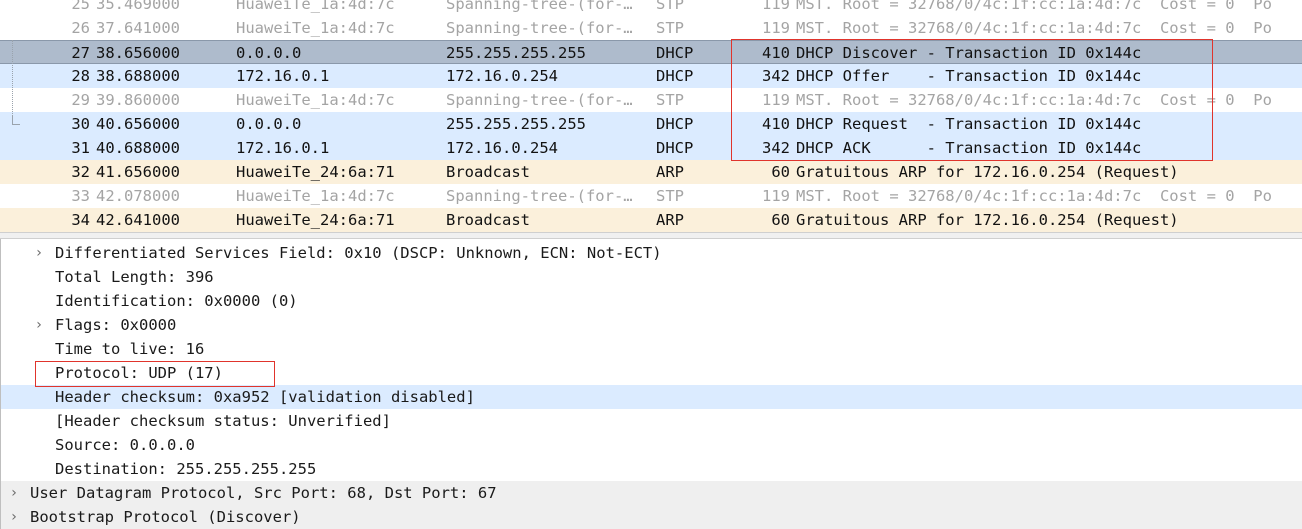  What do you see at coordinates (165, 517) in the screenshot?
I see `detail-field-text: Bootstrap Protocol (Discover)` at bounding box center [165, 517].